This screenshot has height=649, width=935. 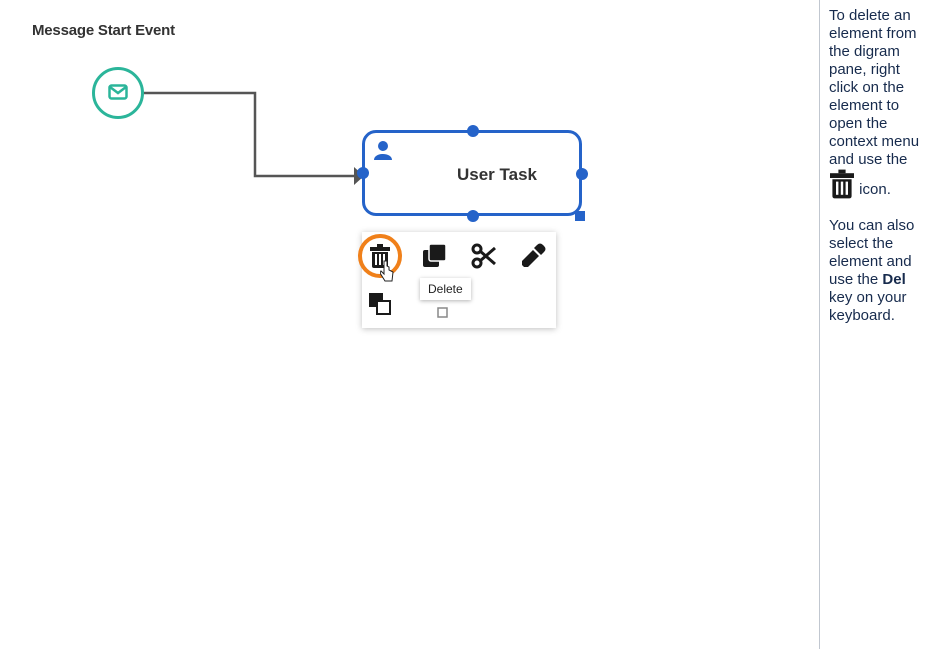 What do you see at coordinates (387, 271) in the screenshot?
I see `mouse-cursor-icon` at bounding box center [387, 271].